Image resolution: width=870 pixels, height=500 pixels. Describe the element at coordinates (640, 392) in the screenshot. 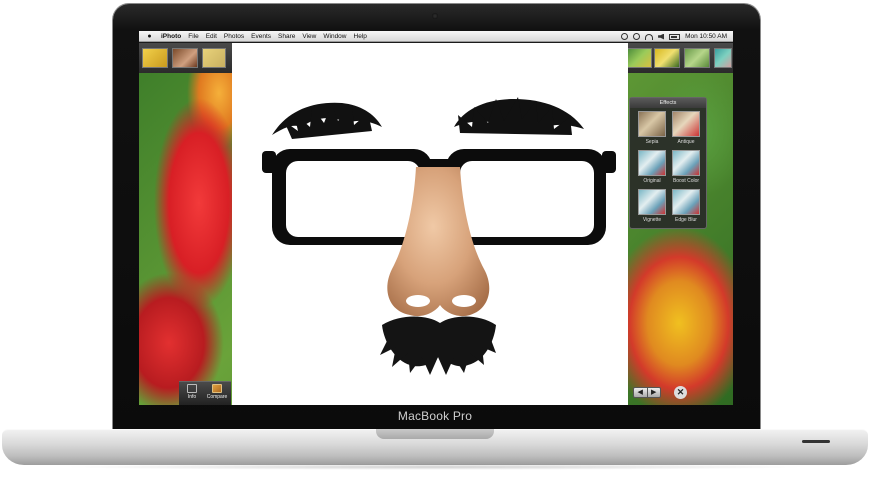

I see `arrow-left-icon: ◀` at that location.